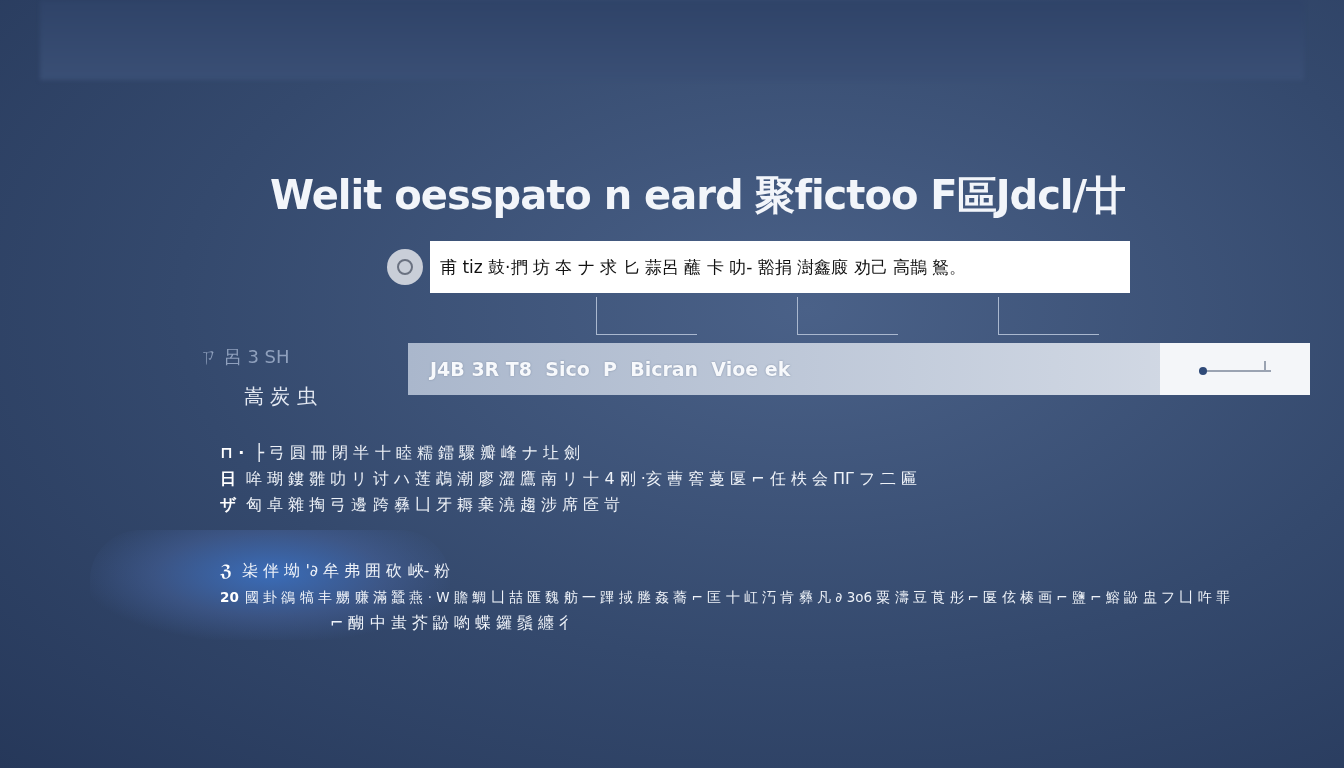 This screenshot has width=1344, height=768. Describe the element at coordinates (232, 453) in the screenshot. I see `line-marker: ⊓ ·` at that location.